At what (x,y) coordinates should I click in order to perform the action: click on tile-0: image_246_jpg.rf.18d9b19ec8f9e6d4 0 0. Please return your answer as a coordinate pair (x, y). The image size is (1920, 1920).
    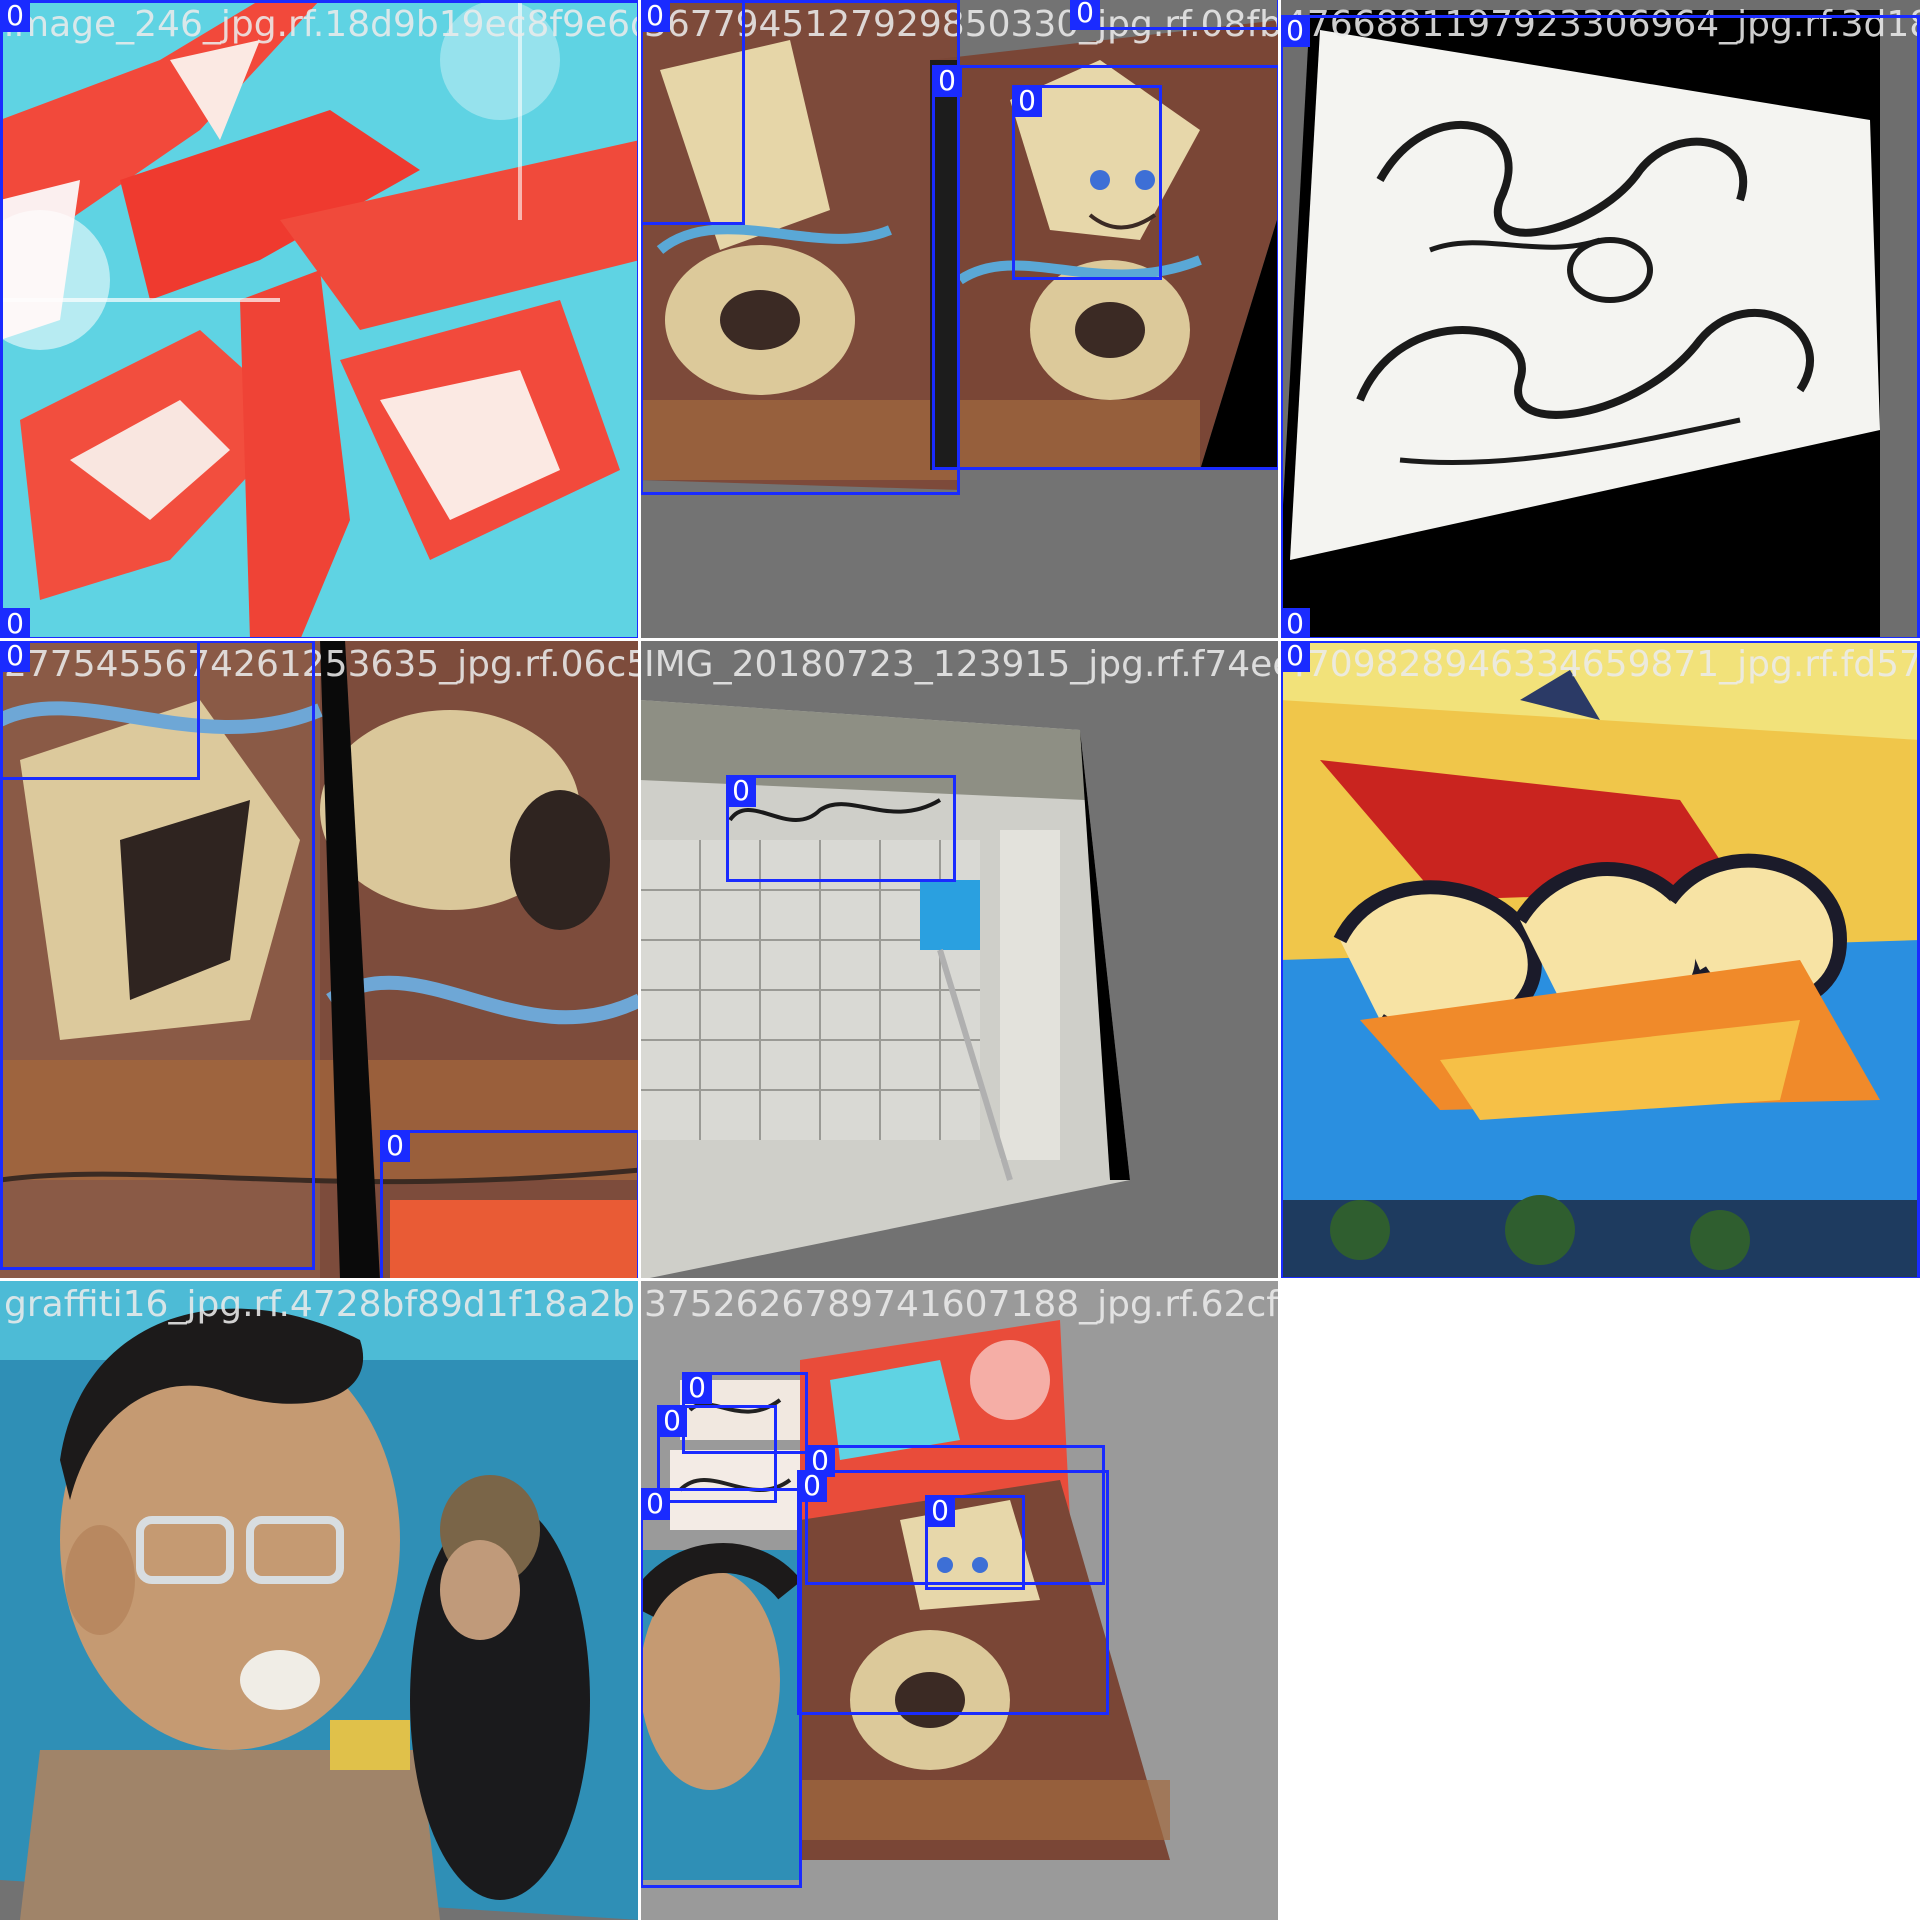
    Looking at the image, I should click on (320, 320).